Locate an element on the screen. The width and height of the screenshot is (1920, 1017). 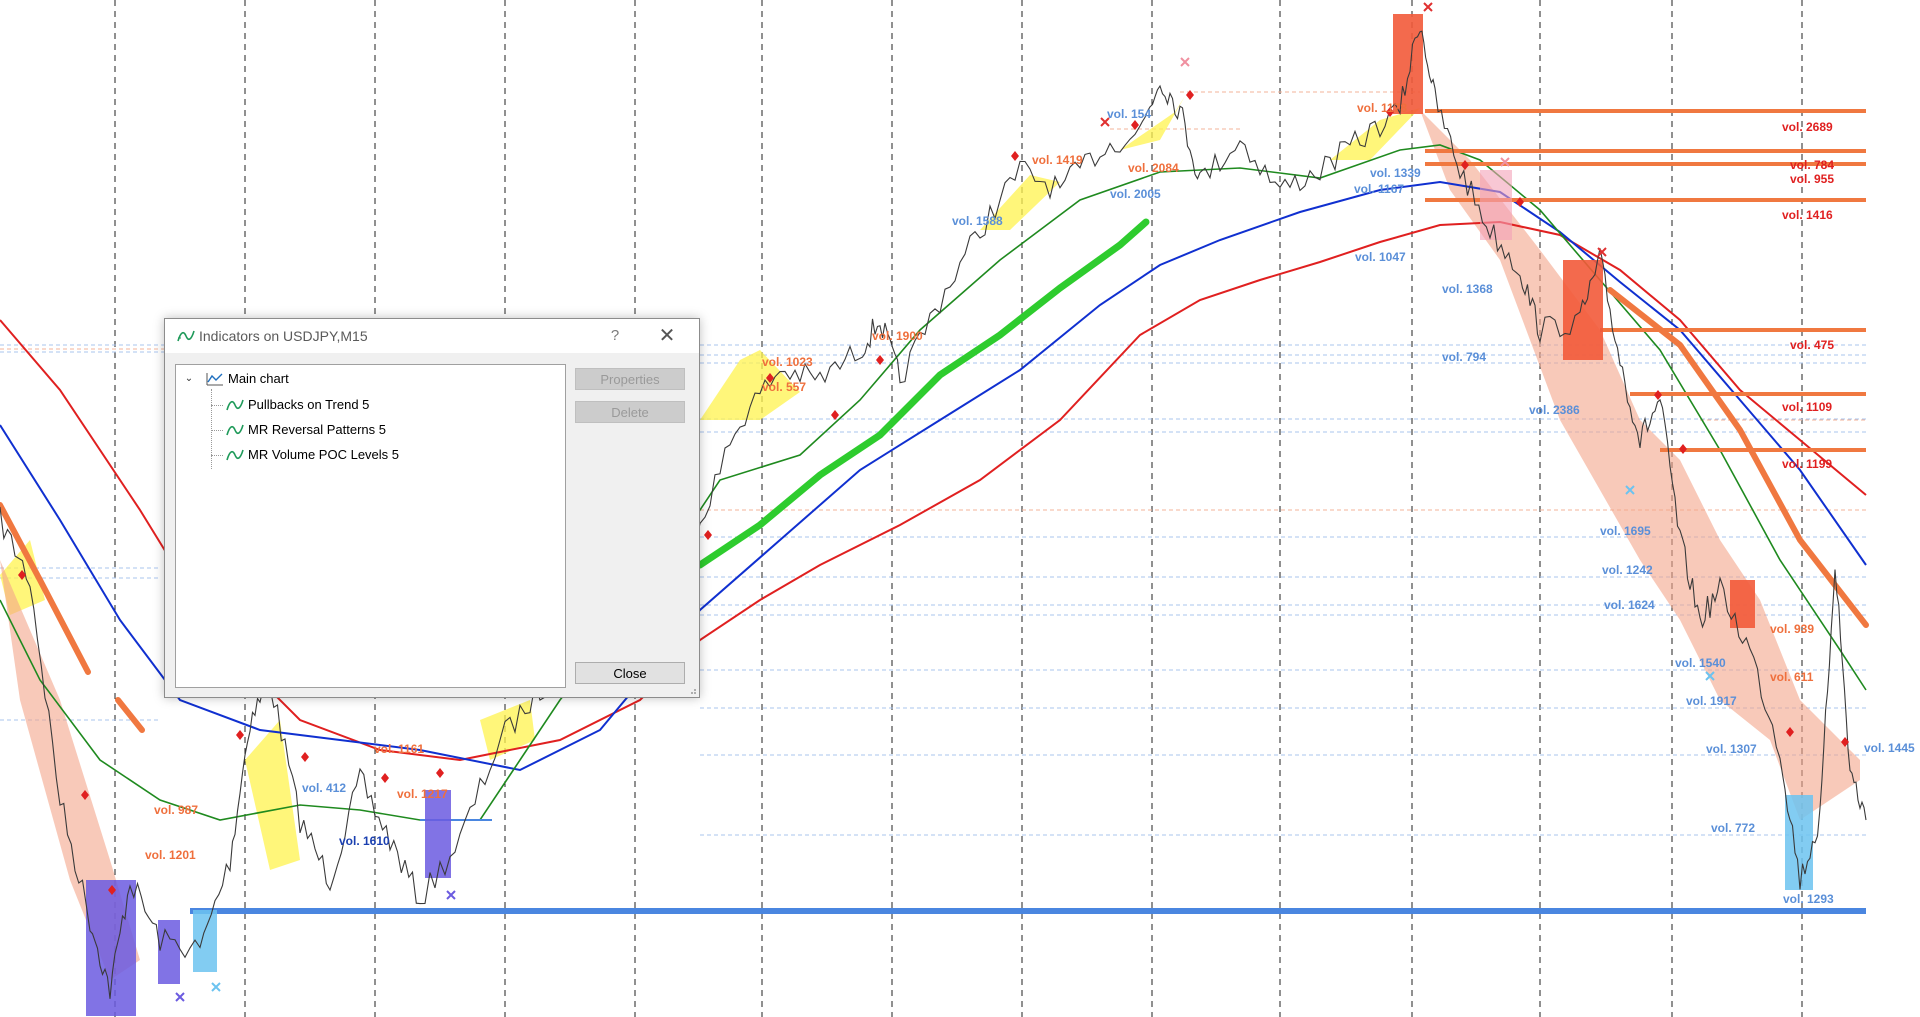
tree-item-pullbacks: Pullbacks on Trend 5 is located at coordinates (376, 405).